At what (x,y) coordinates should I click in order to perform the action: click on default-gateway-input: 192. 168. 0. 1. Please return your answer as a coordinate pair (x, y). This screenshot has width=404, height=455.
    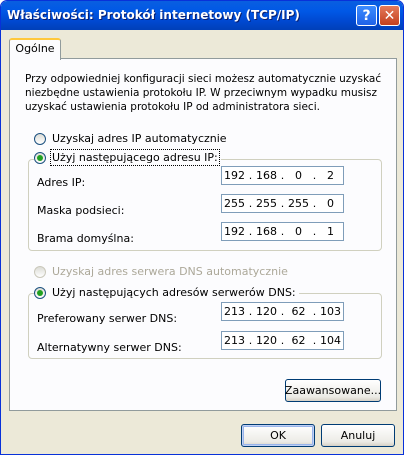
    Looking at the image, I should click on (282, 231).